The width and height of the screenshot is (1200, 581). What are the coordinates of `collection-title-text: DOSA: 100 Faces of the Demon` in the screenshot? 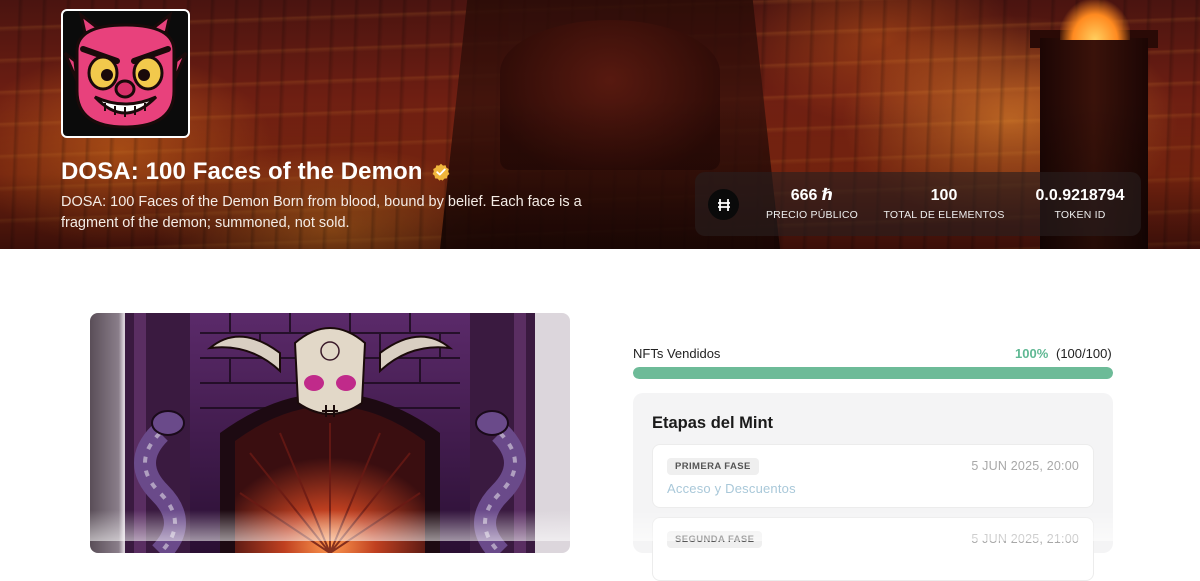 It's located at (242, 171).